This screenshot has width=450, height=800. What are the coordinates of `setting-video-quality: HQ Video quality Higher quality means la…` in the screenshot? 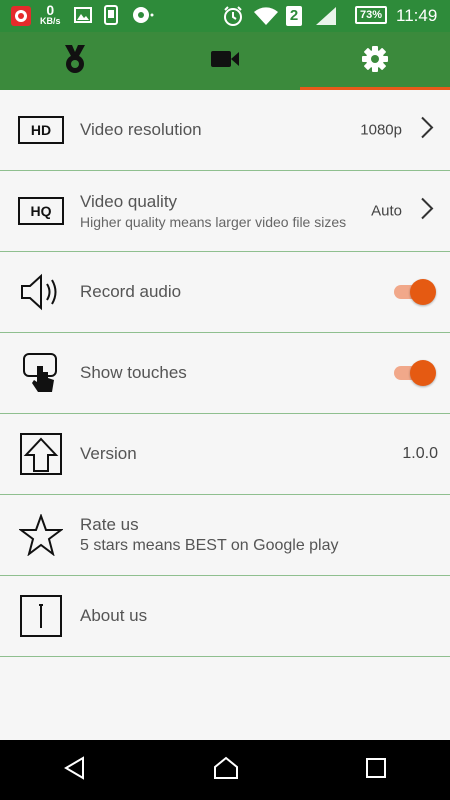 It's located at (225, 211).